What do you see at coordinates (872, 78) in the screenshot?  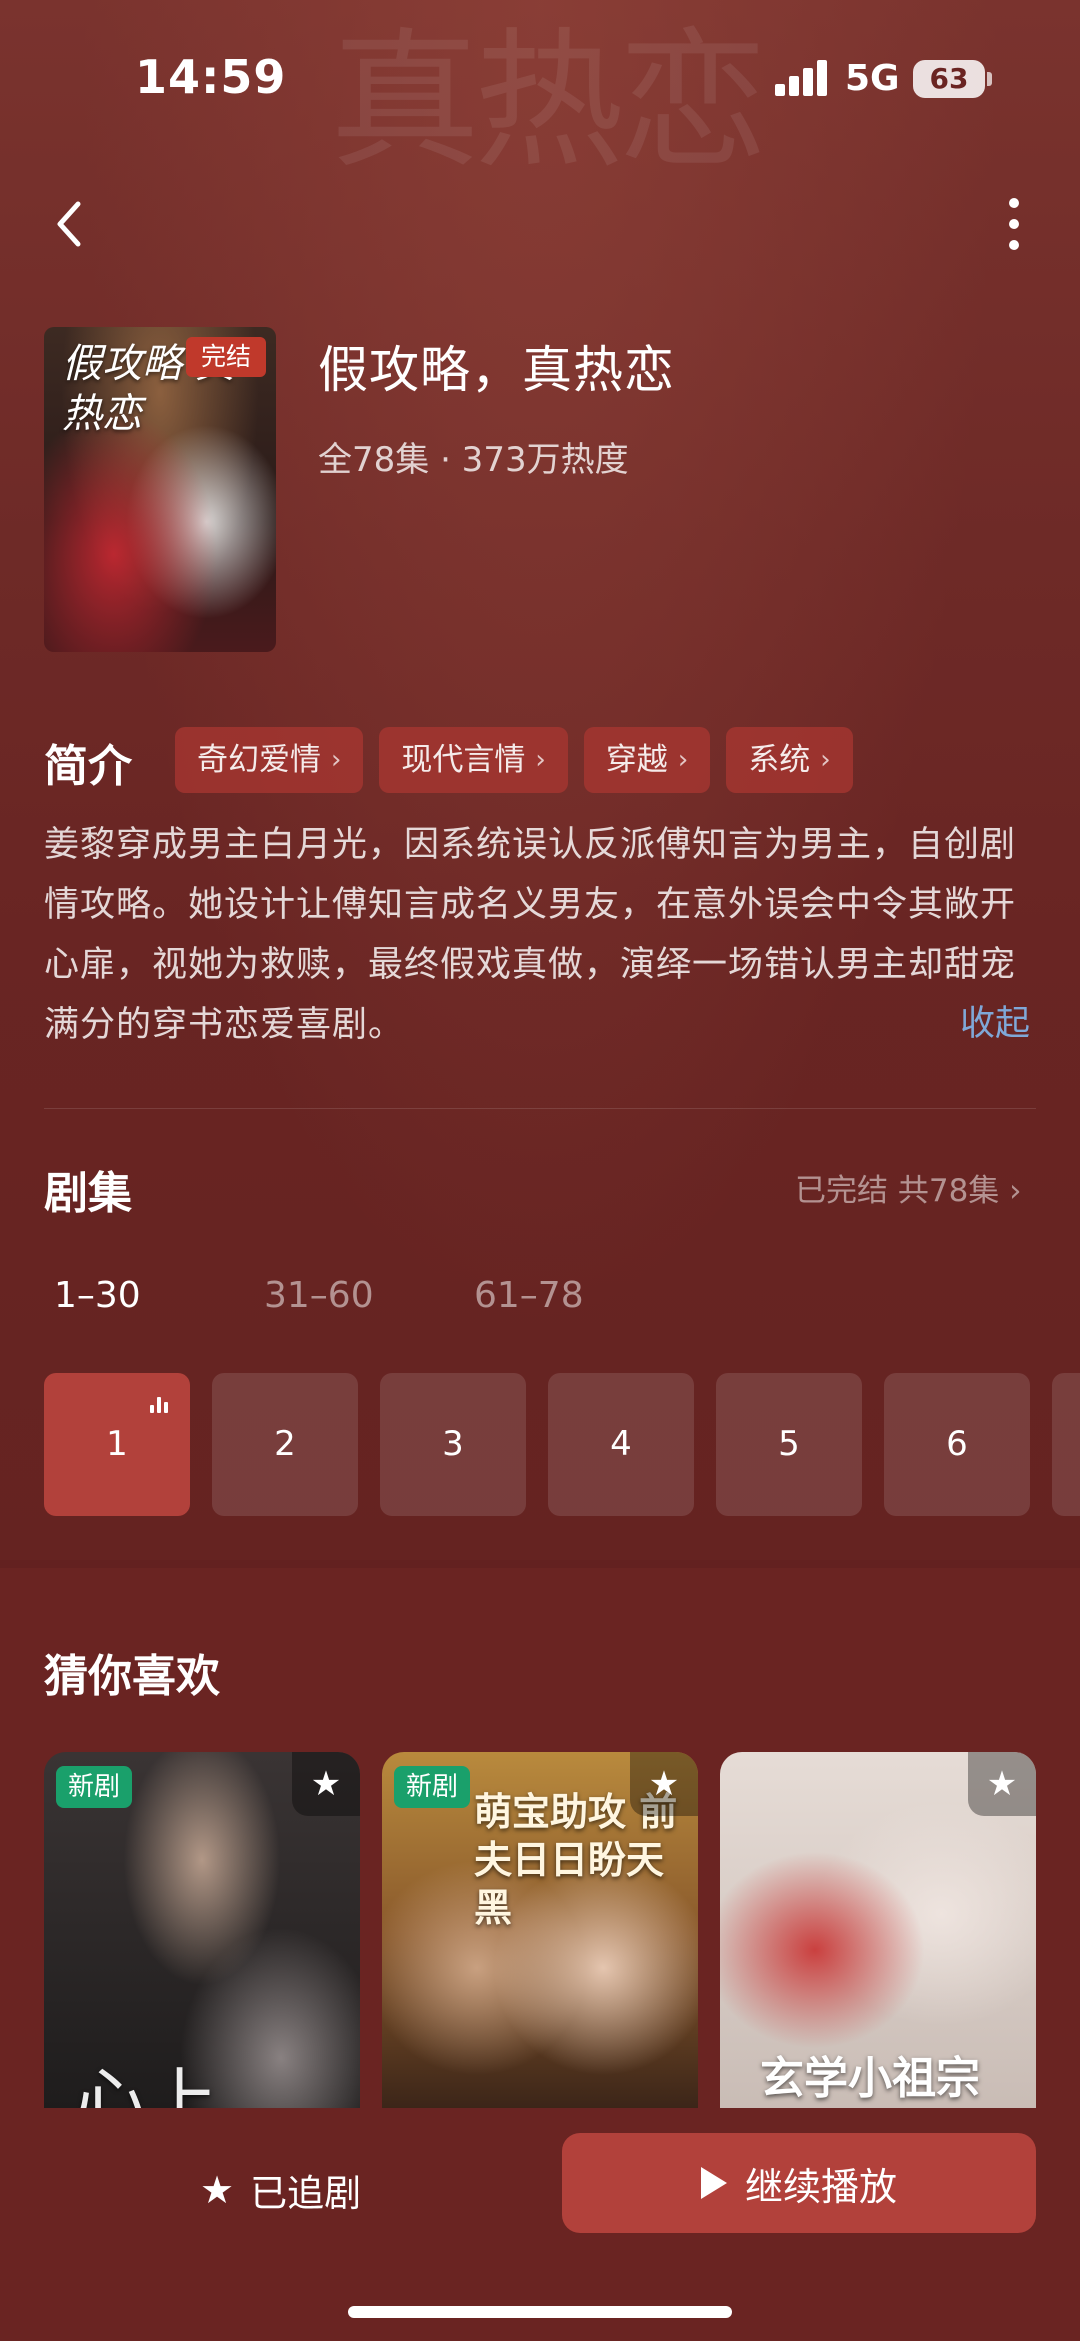 I see `network-type: 5G` at bounding box center [872, 78].